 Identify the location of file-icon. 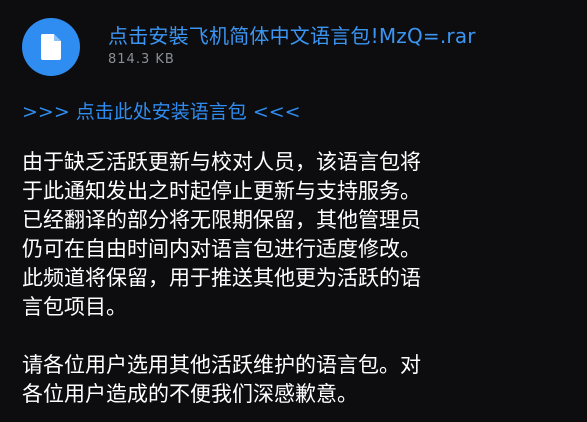
(50, 47).